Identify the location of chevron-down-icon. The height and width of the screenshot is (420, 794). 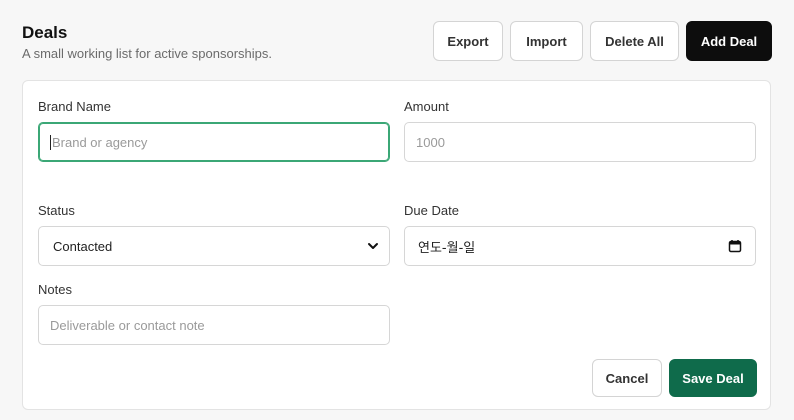
(373, 246).